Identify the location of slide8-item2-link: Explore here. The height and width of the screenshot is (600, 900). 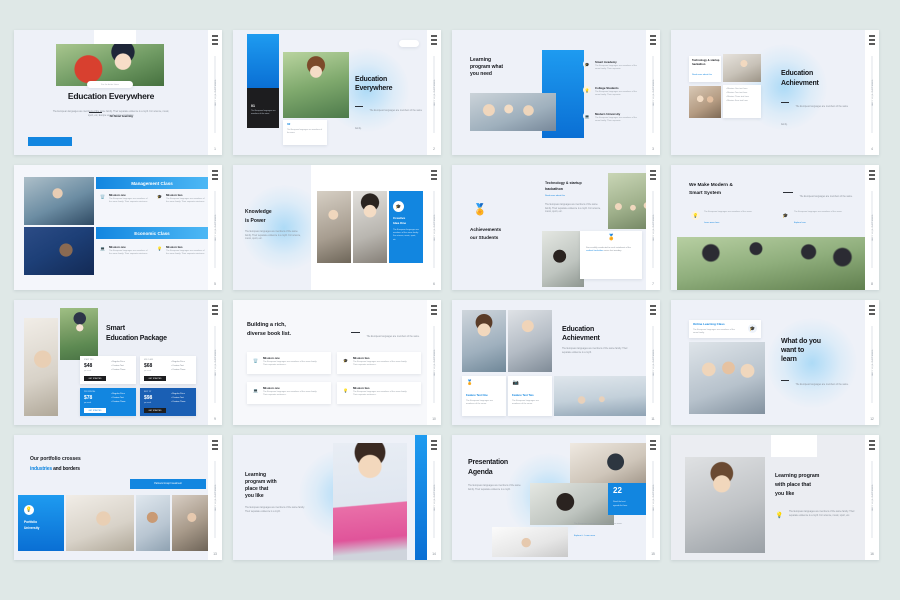
(800, 223).